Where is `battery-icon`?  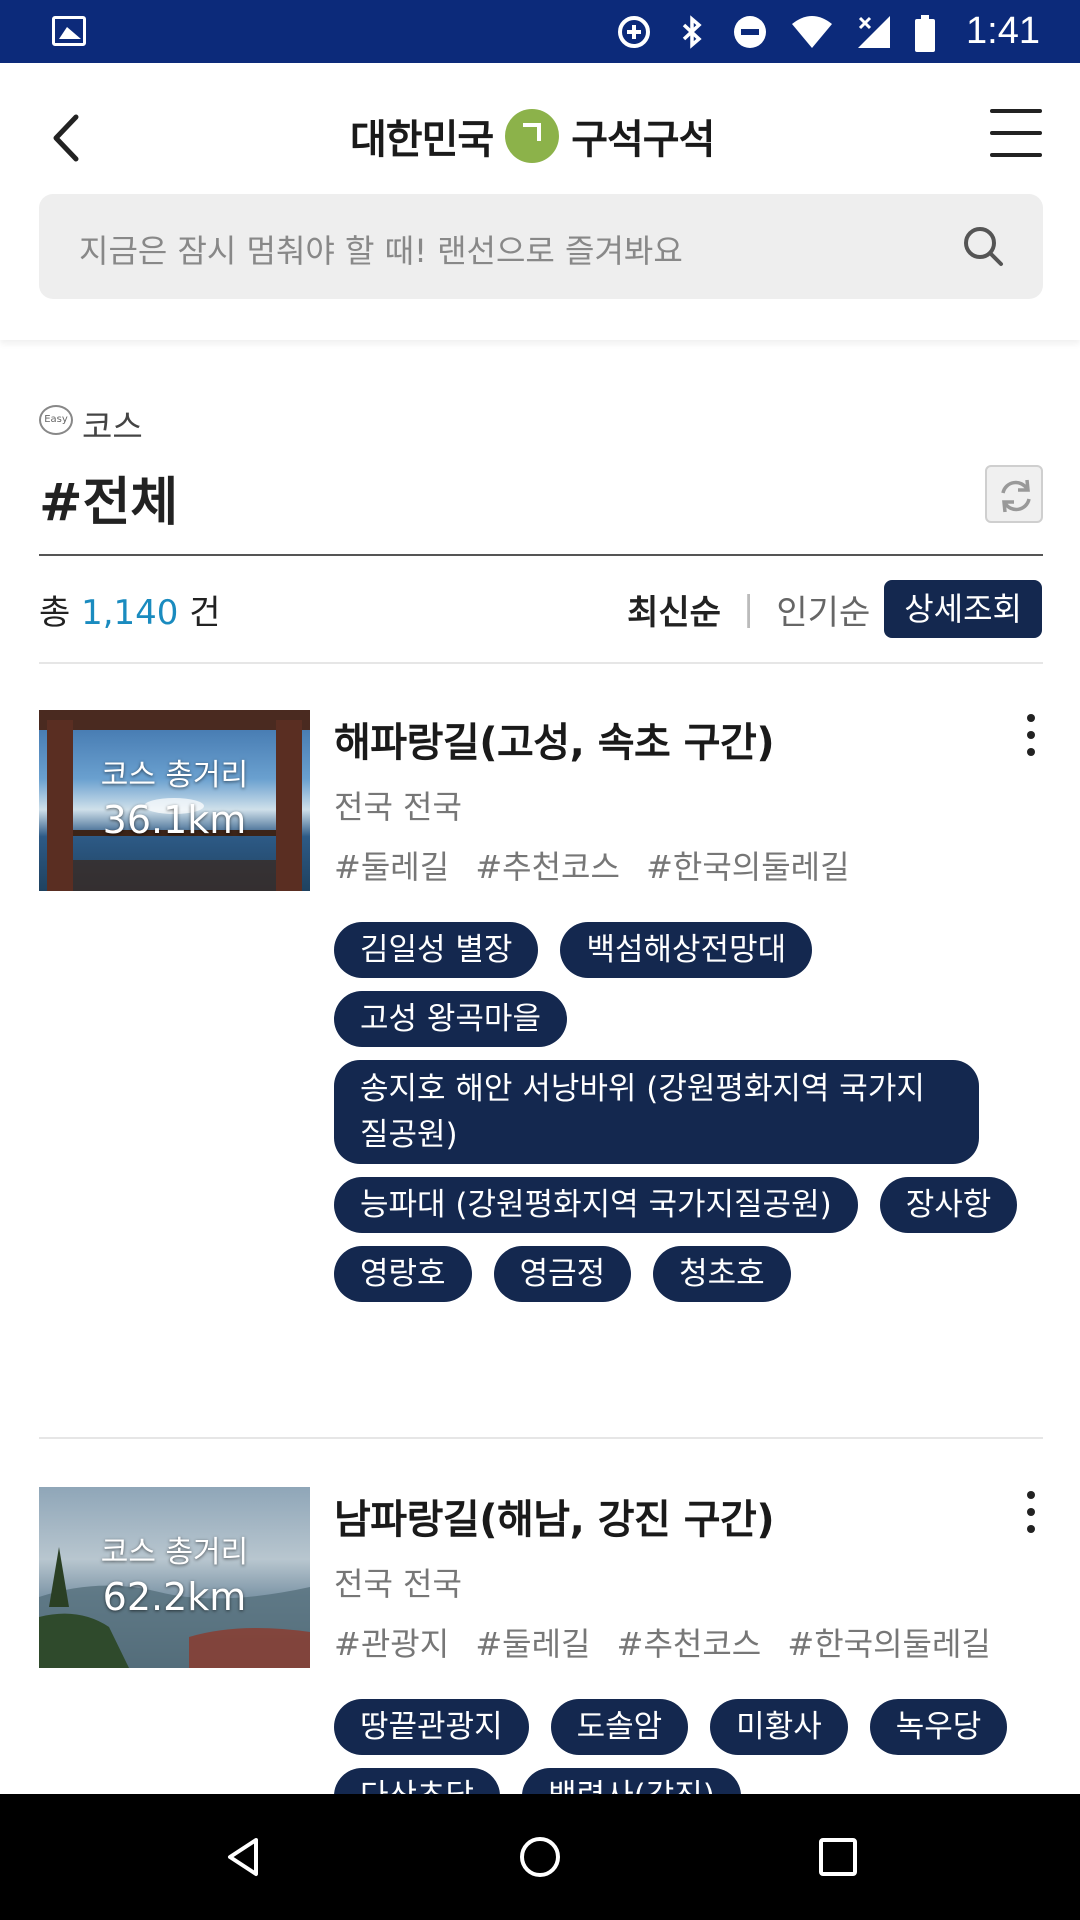 battery-icon is located at coordinates (925, 33).